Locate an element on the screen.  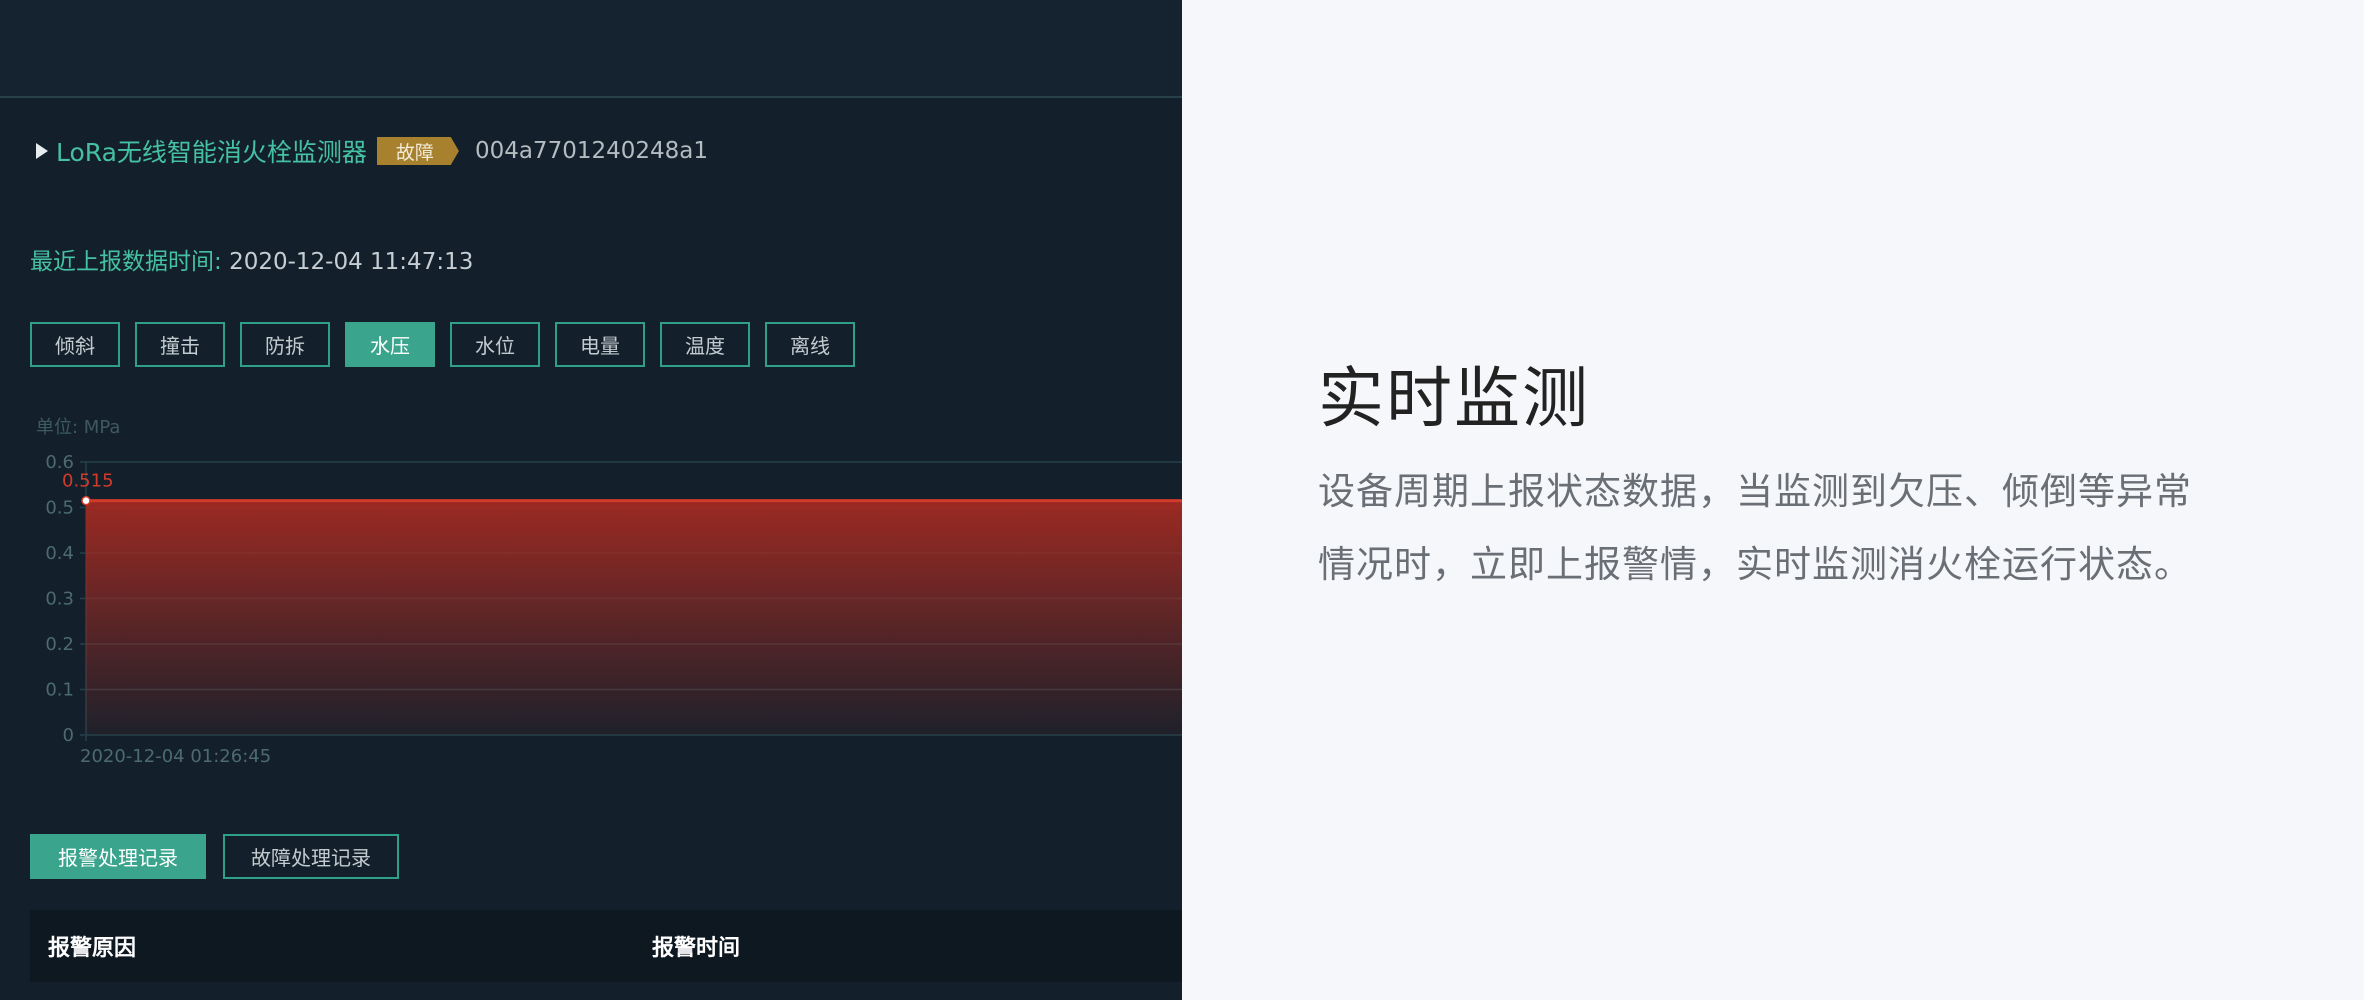
top-bar is located at coordinates (591, 49).